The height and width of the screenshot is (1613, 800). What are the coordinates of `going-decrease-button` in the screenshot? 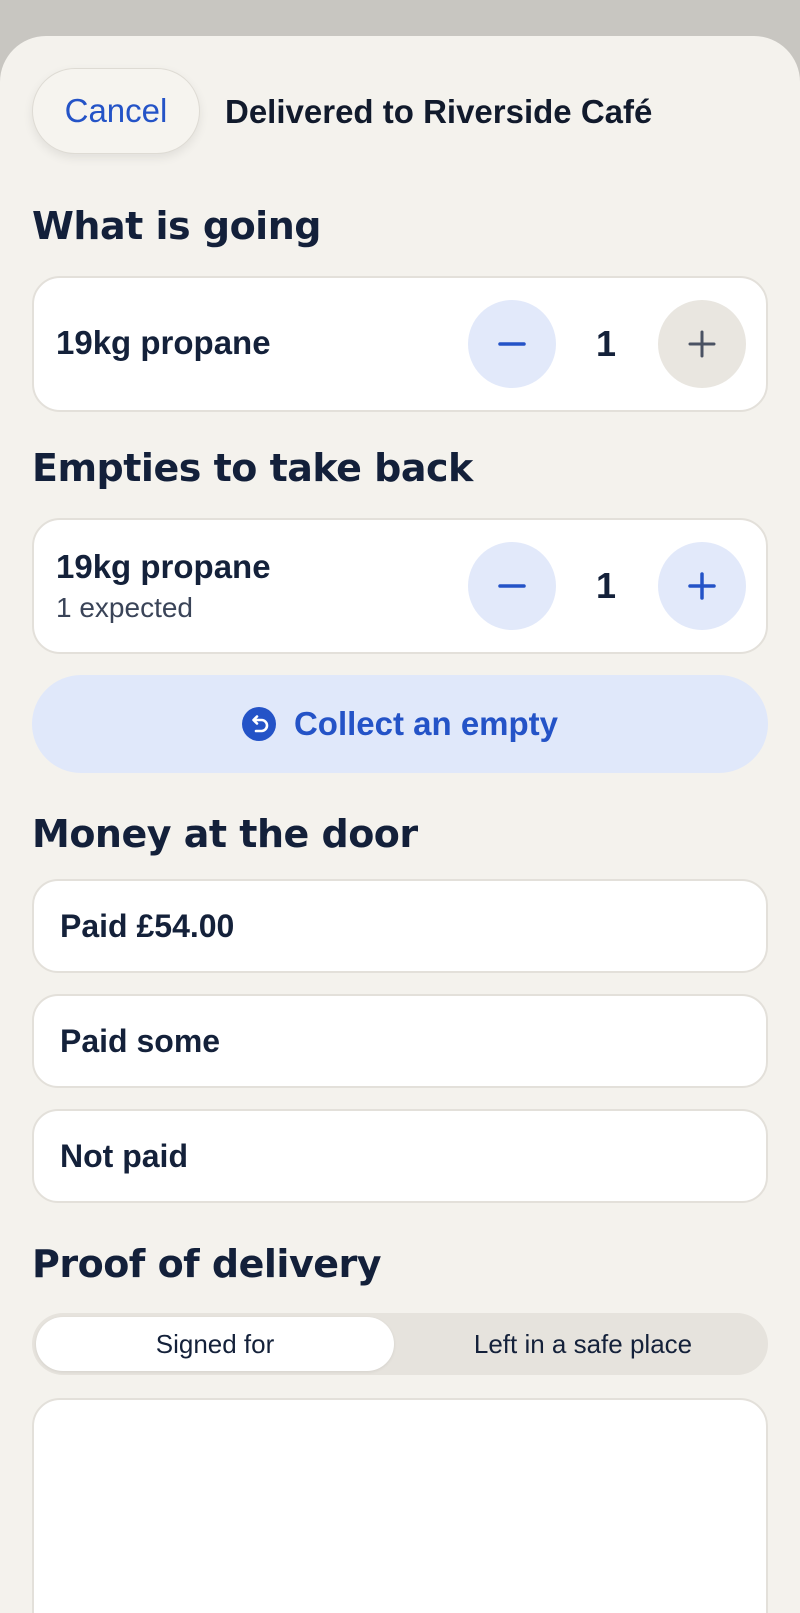 It's located at (512, 344).